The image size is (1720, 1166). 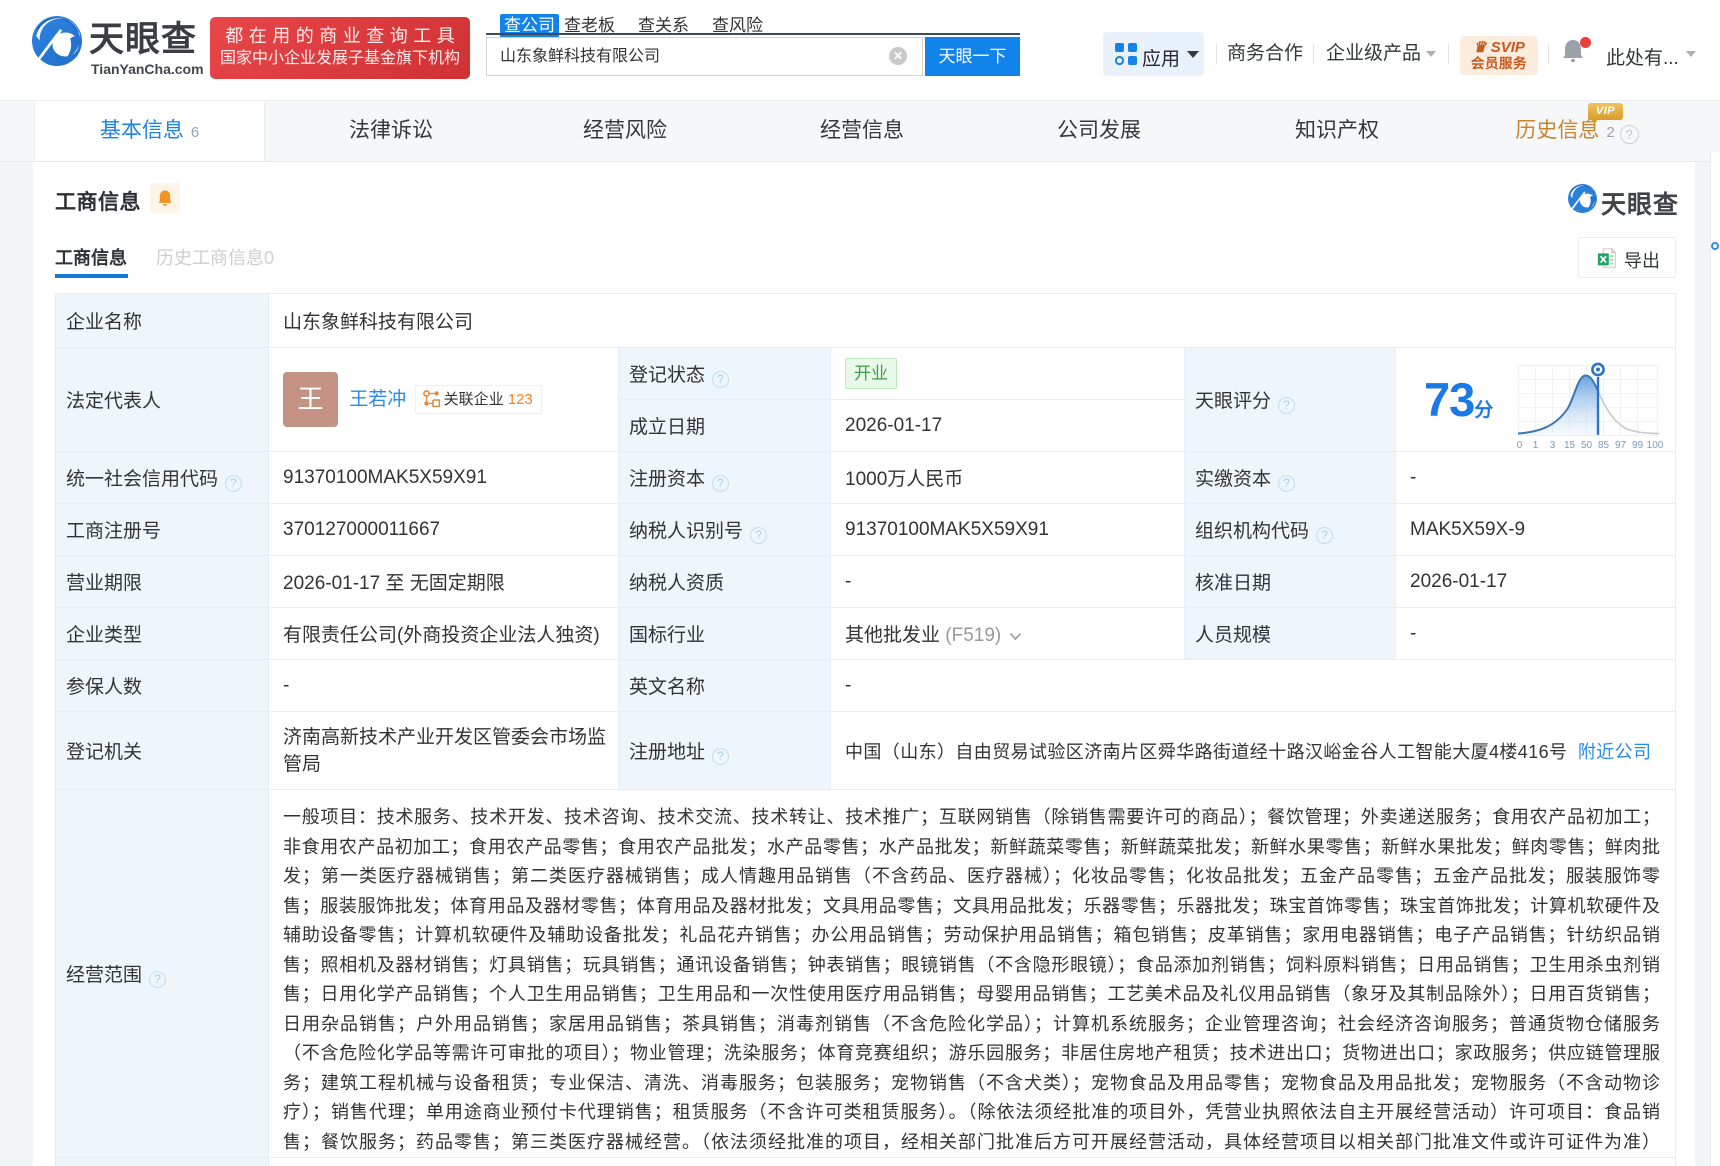 What do you see at coordinates (1638, 445) in the screenshot?
I see `svg-text: 99` at bounding box center [1638, 445].